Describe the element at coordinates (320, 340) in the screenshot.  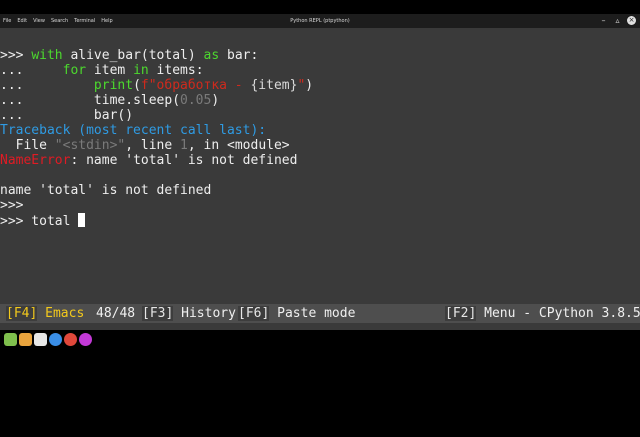
I see `taskbar` at that location.